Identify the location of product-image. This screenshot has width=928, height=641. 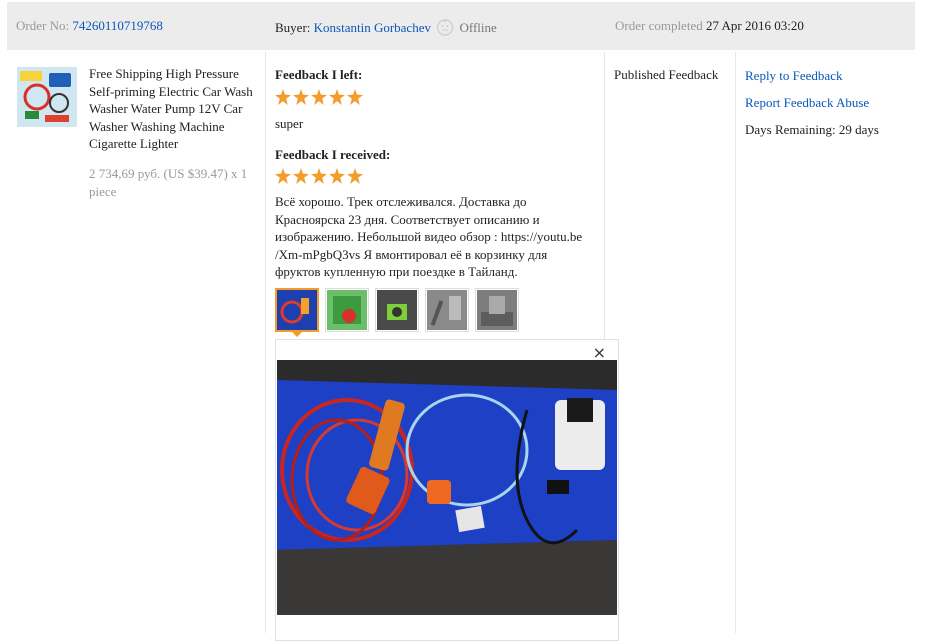
(47, 97).